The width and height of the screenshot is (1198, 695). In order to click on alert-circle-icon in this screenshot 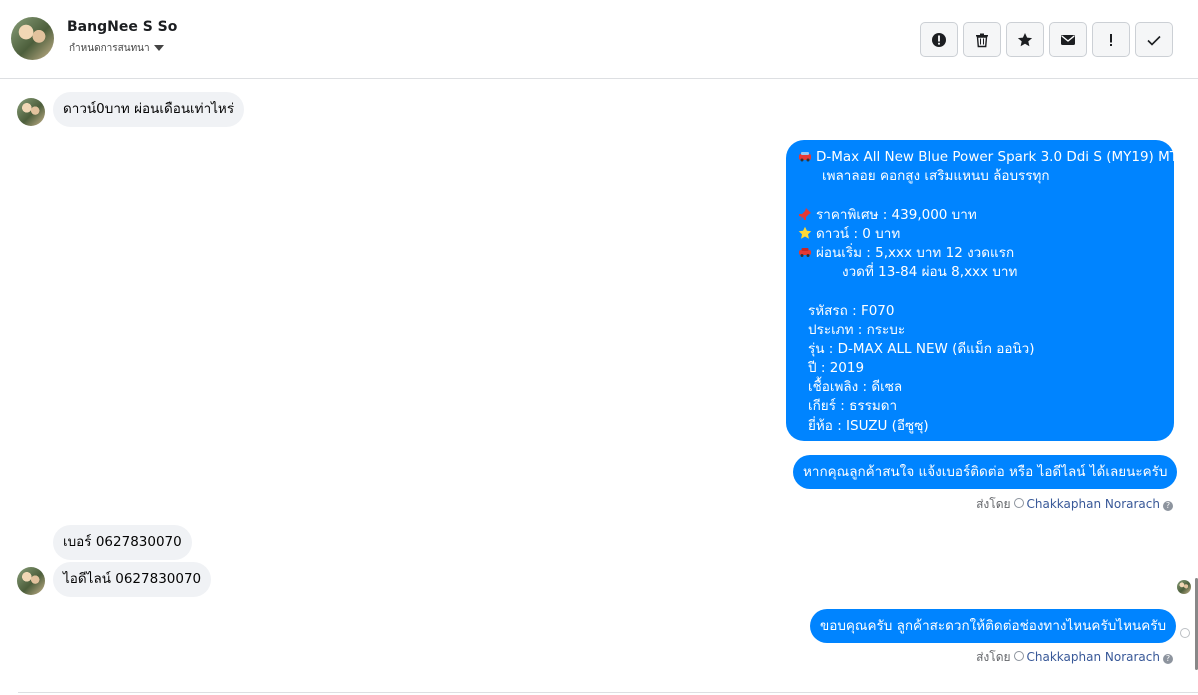, I will do `click(939, 39)`.